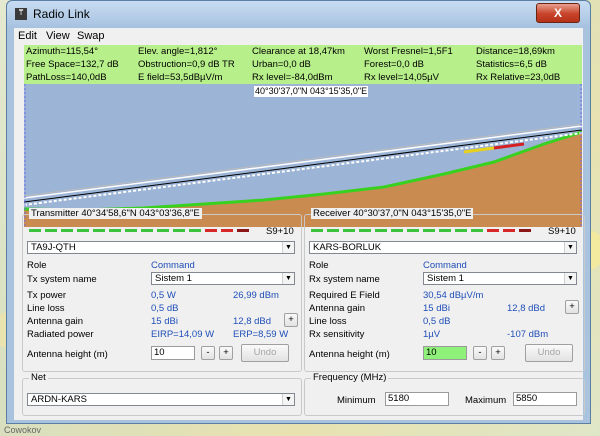 The height and width of the screenshot is (436, 600). Describe the element at coordinates (347, 247) in the screenshot. I see `rx-station-value: KARS-BORLUK` at that location.